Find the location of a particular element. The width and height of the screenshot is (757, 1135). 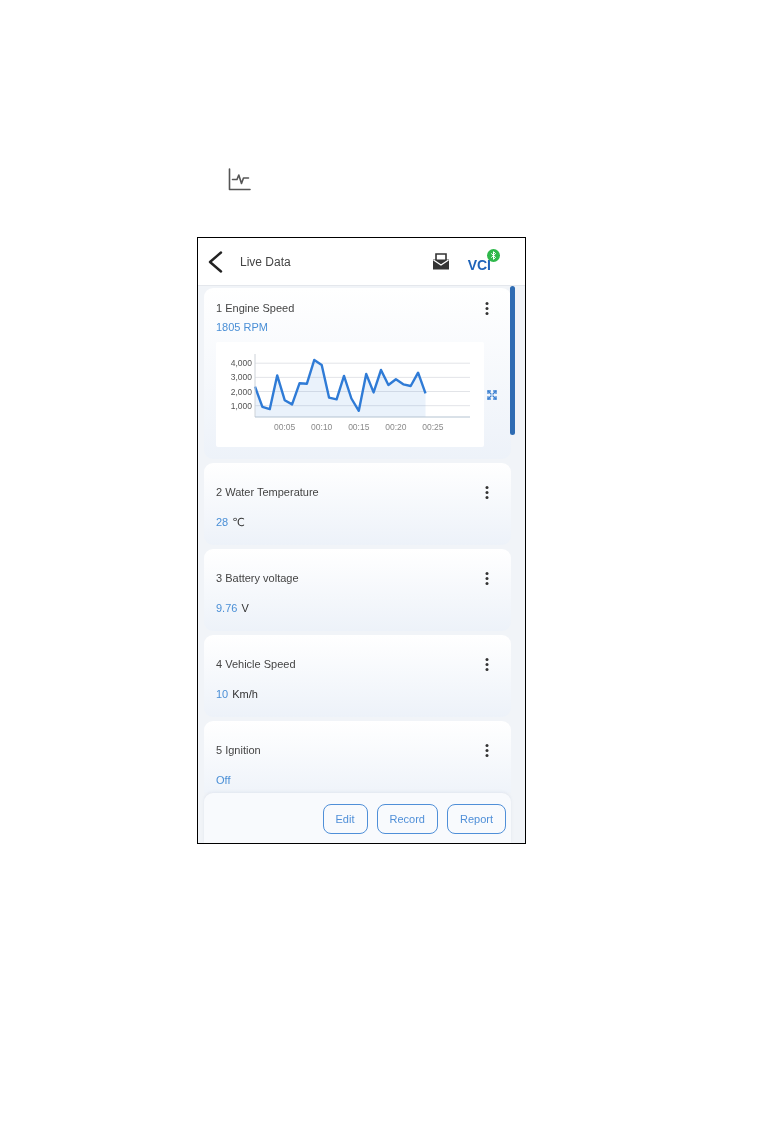

y-axis-label: 1,000 is located at coordinates (241, 405).